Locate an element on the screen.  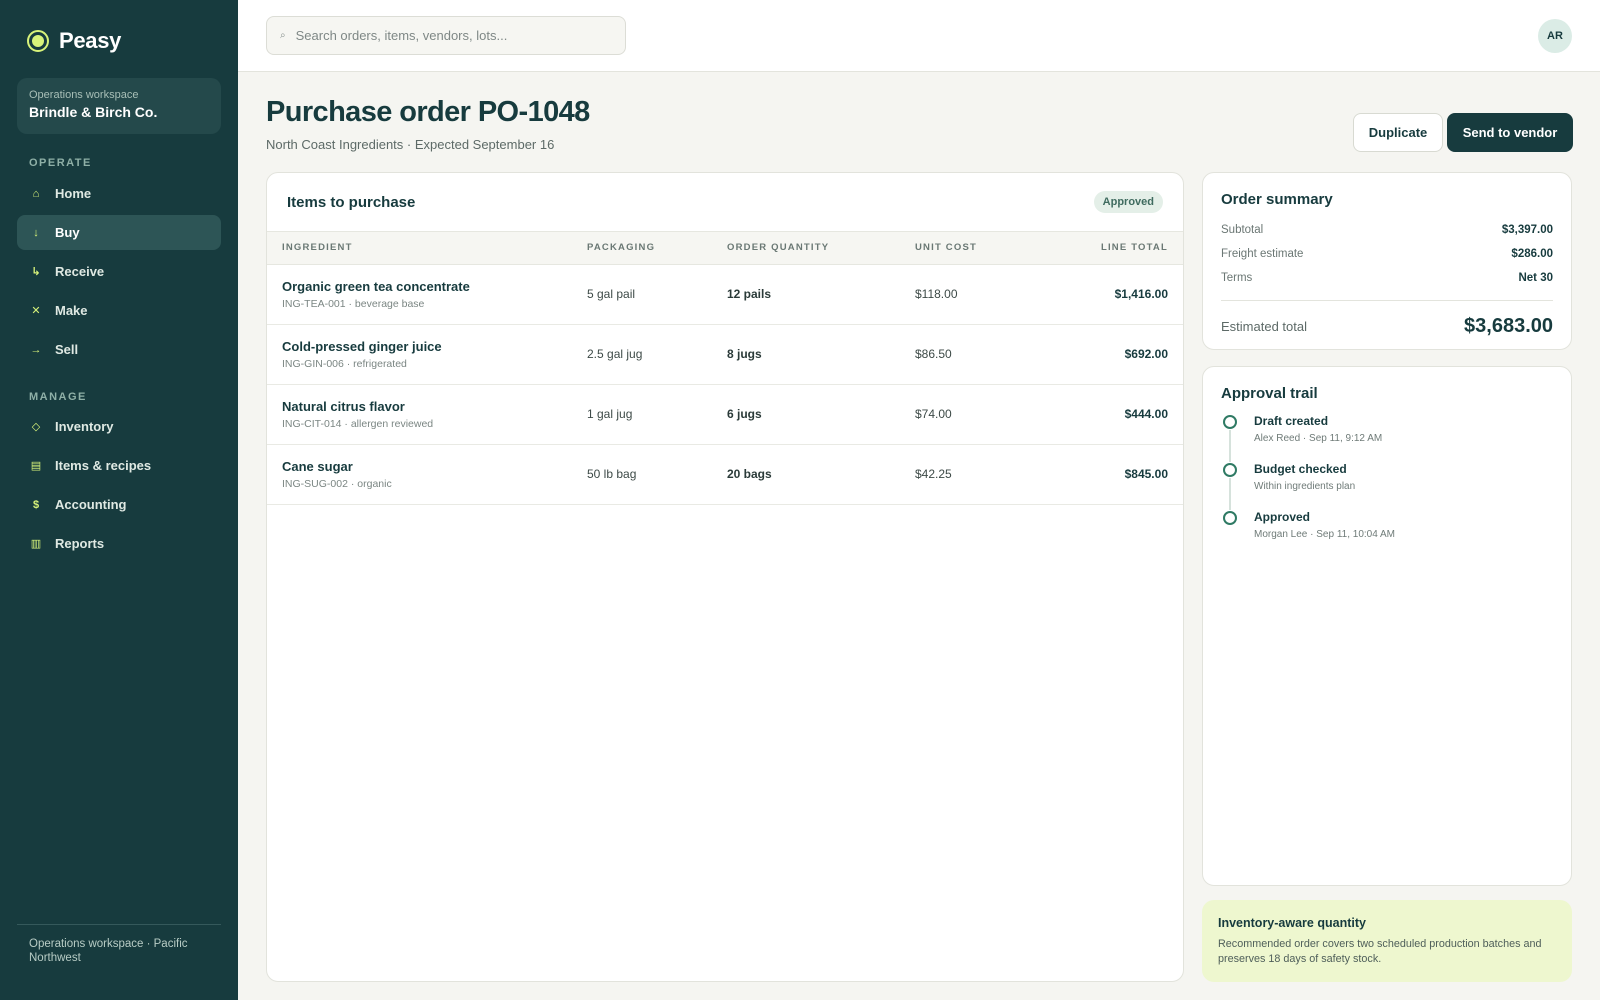
section-label-operate: OPERATE is located at coordinates (60, 163).